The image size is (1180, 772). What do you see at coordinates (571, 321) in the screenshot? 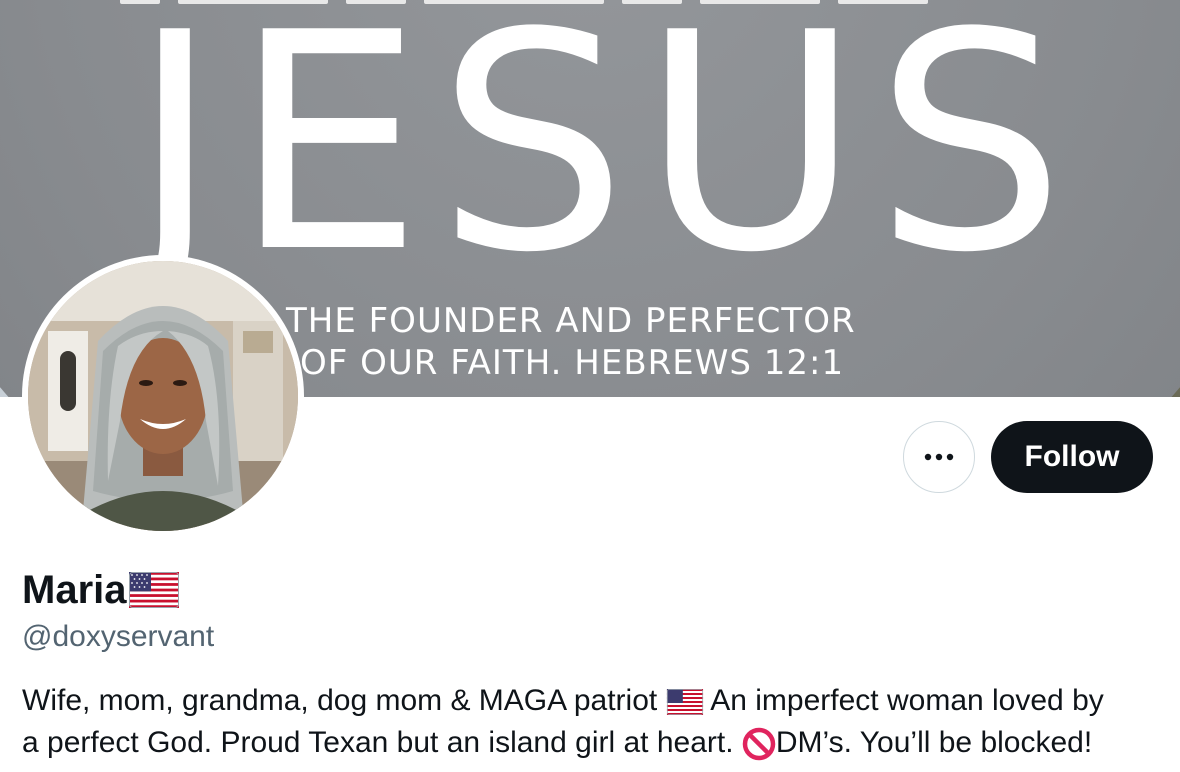
I see `banner-subtitle-line1: THE FOUNDER AND PERFECTOR` at bounding box center [571, 321].